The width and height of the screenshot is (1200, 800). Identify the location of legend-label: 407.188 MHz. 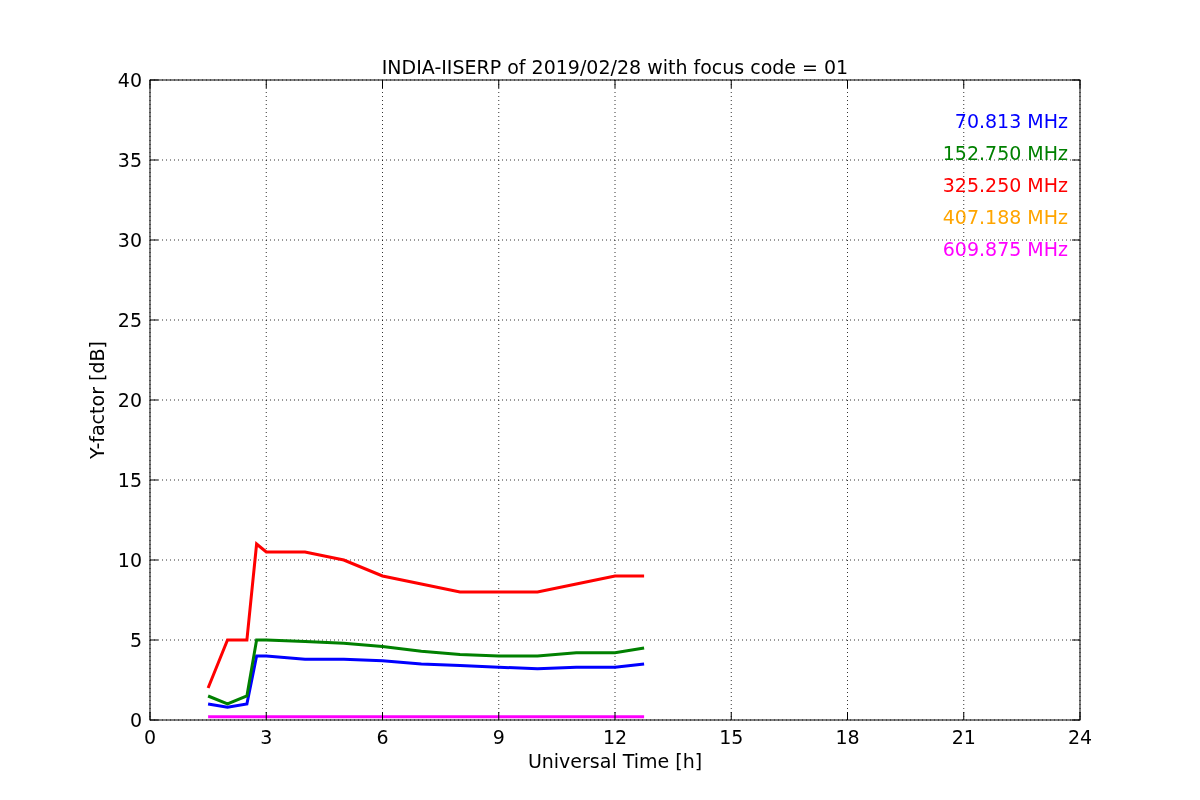
(1005, 217).